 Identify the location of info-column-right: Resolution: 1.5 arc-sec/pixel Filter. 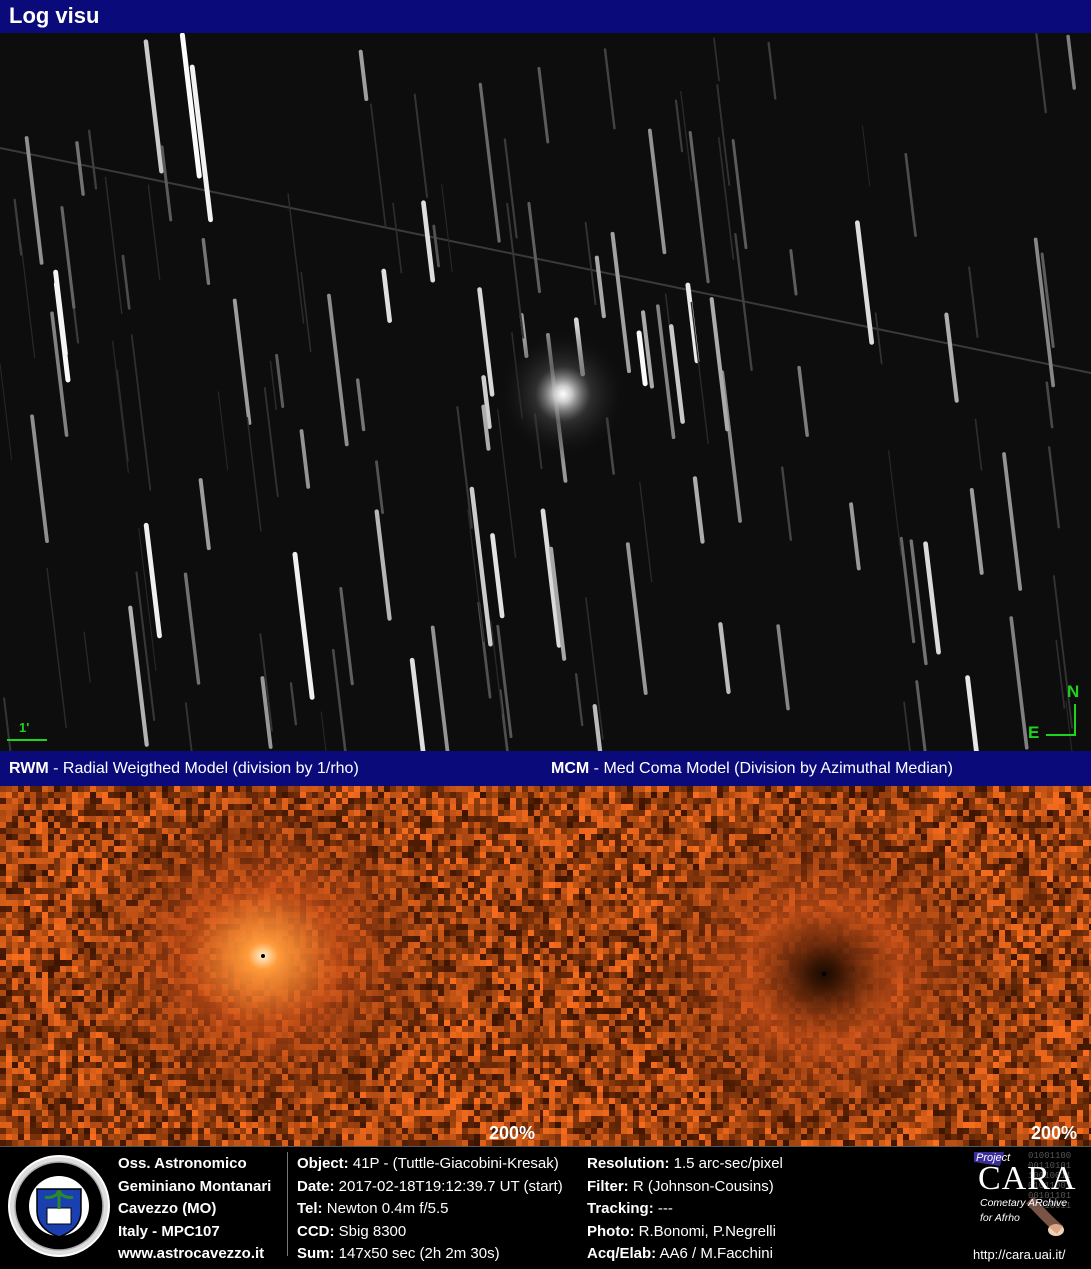
(685, 1209).